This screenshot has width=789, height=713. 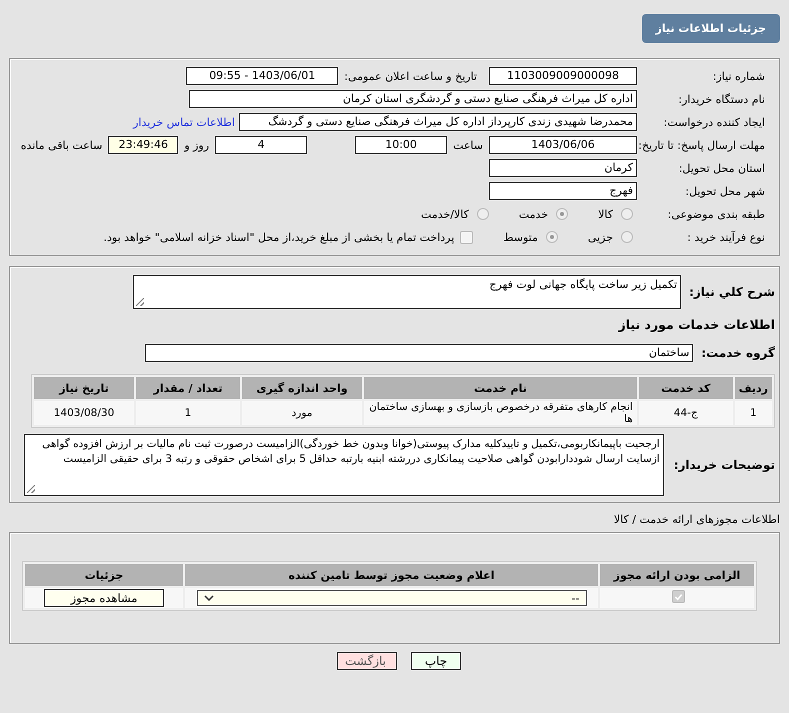 What do you see at coordinates (391, 598) in the screenshot?
I see `status-dropdown: --` at bounding box center [391, 598].